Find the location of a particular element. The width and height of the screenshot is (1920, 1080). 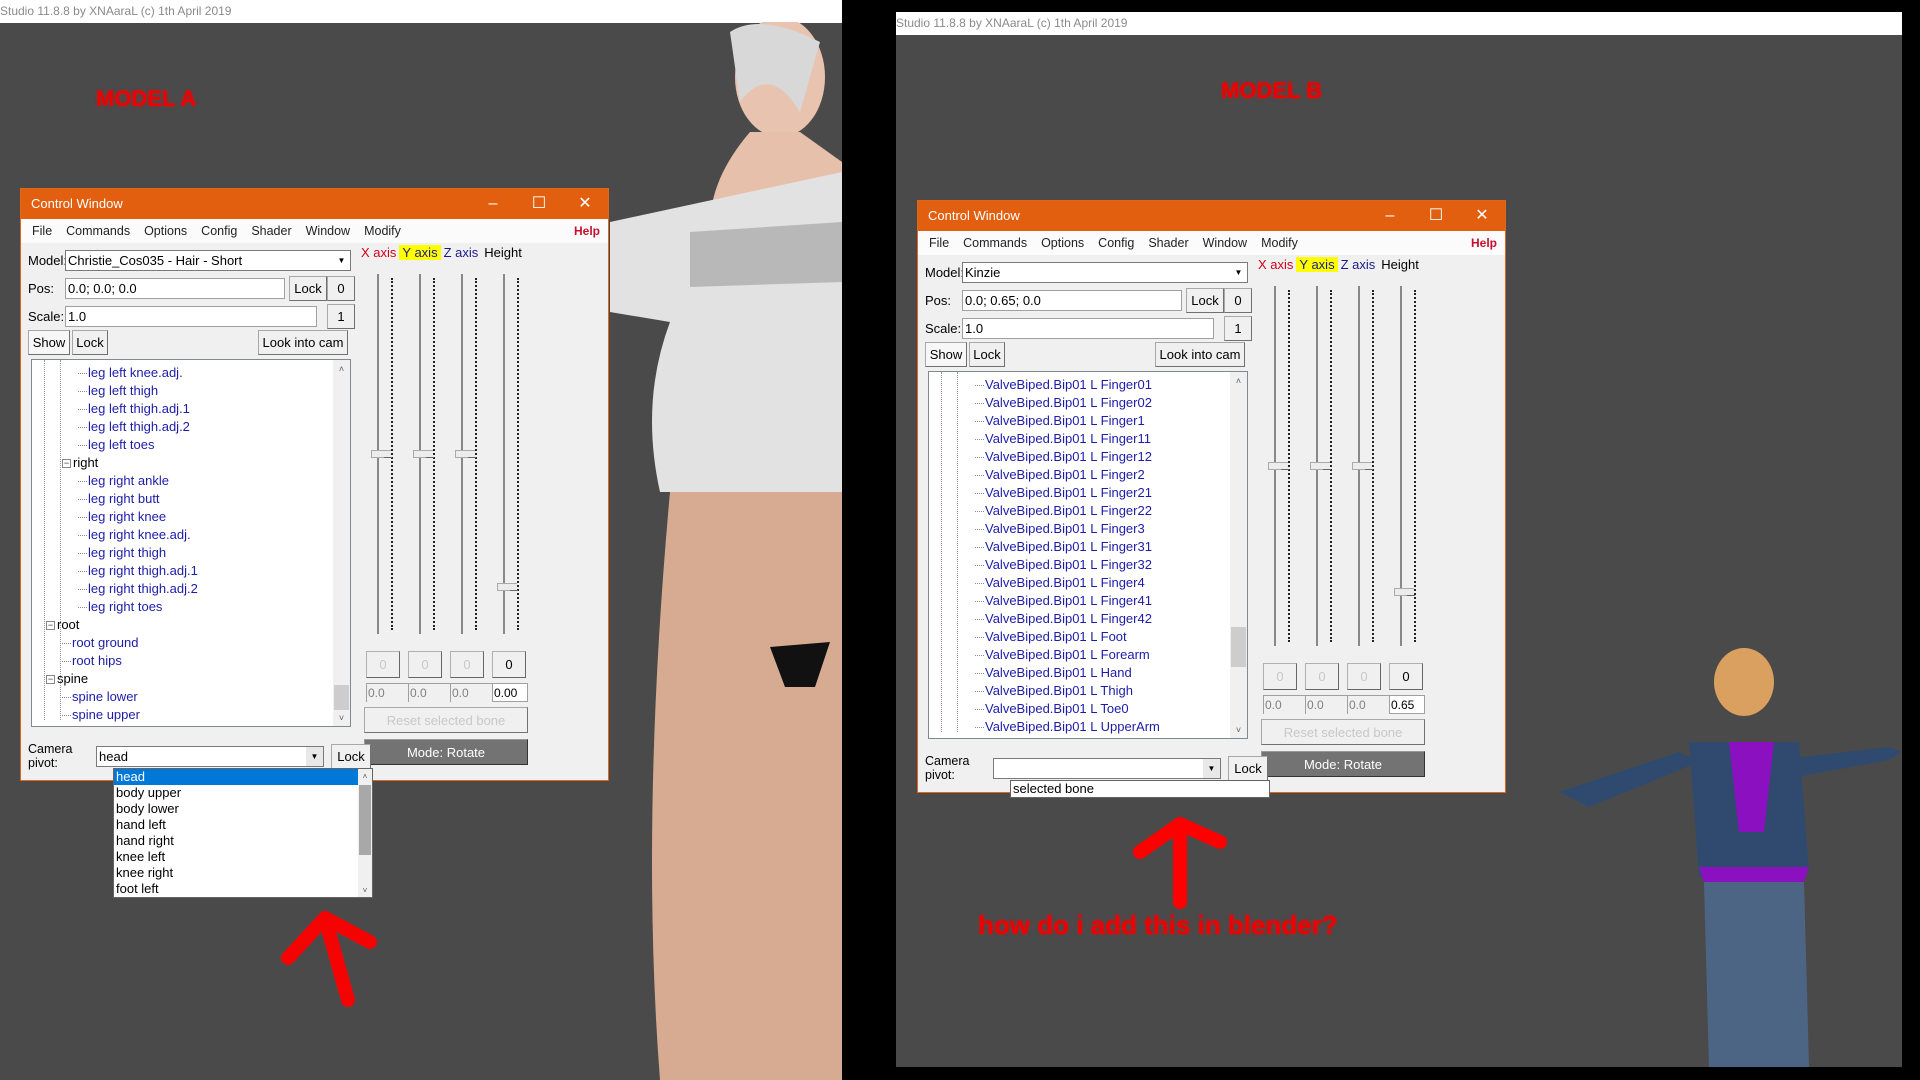

dropdown-option: body lower is located at coordinates (236, 809).